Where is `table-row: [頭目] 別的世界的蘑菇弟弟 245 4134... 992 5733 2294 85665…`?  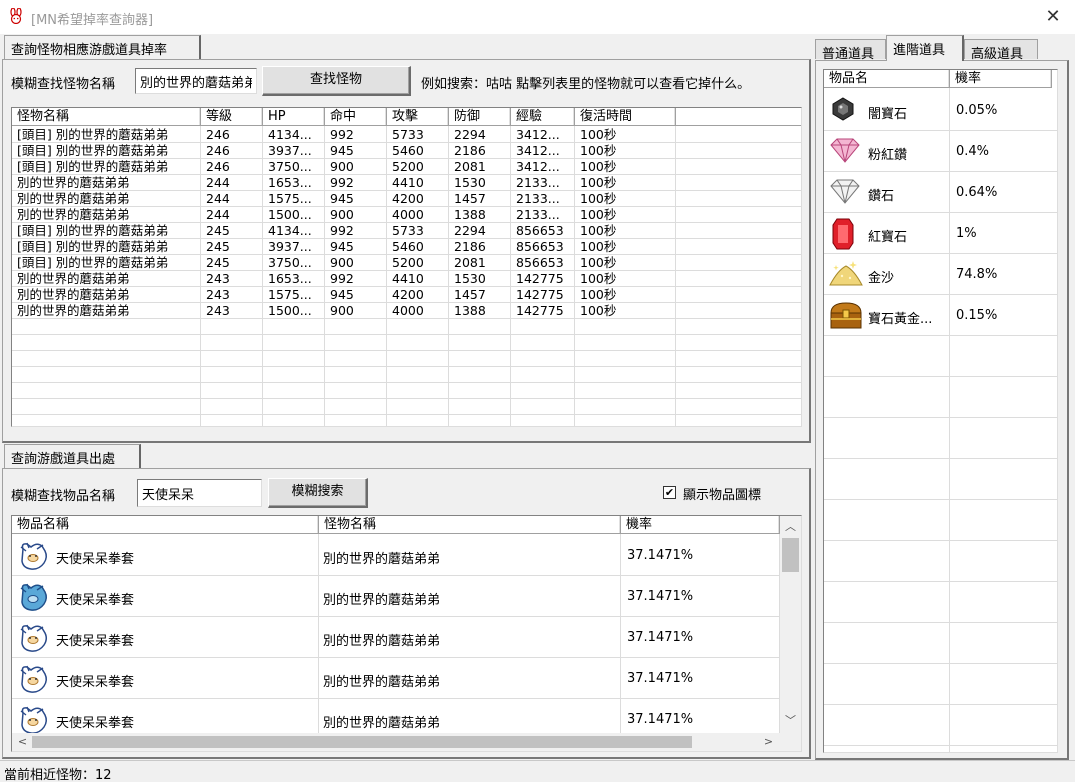 table-row: [頭目] 別的世界的蘑菇弟弟 245 4134... 992 5733 2294 85665… is located at coordinates (406, 231).